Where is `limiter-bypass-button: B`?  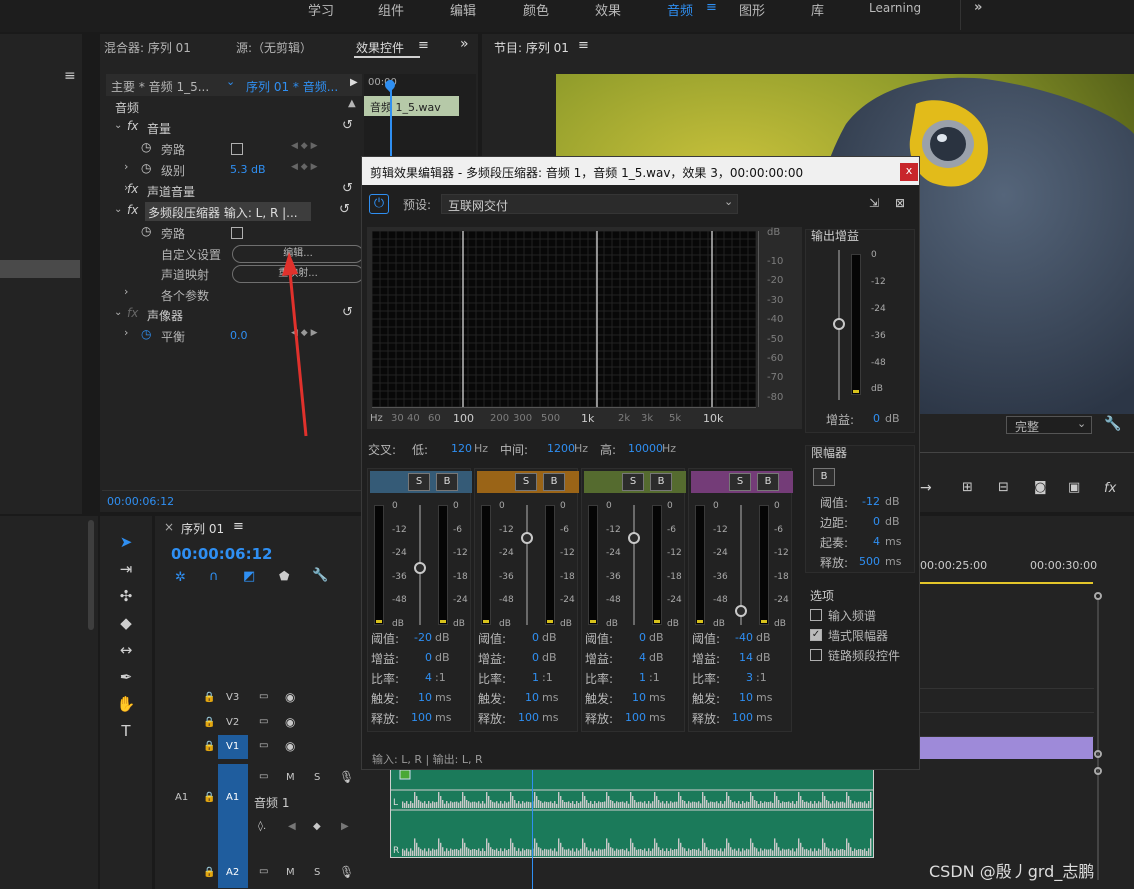
limiter-bypass-button: B is located at coordinates (824, 477).